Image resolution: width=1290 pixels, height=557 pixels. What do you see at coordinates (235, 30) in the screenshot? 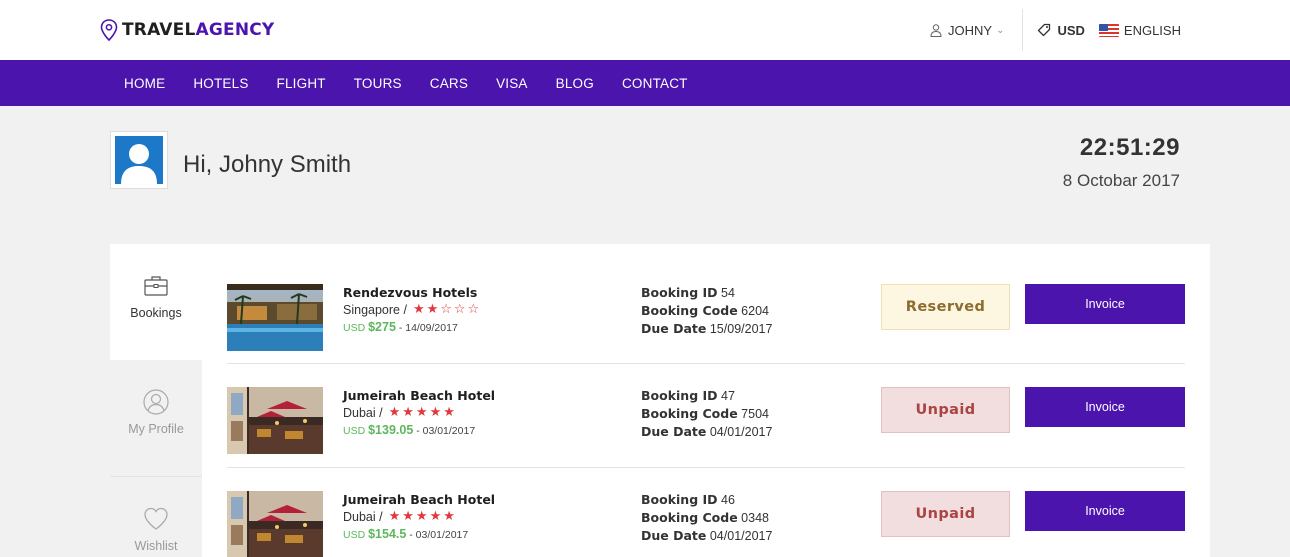
I see `logo-text-agency: AGENCY` at bounding box center [235, 30].